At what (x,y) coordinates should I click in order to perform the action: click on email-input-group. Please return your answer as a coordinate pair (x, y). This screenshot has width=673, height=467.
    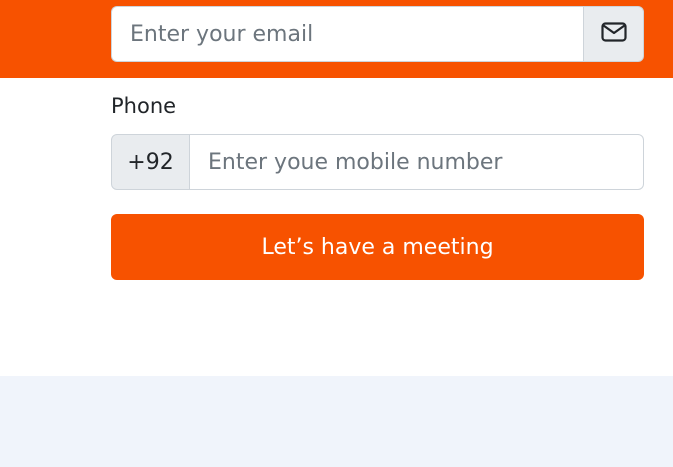
    Looking at the image, I should click on (377, 34).